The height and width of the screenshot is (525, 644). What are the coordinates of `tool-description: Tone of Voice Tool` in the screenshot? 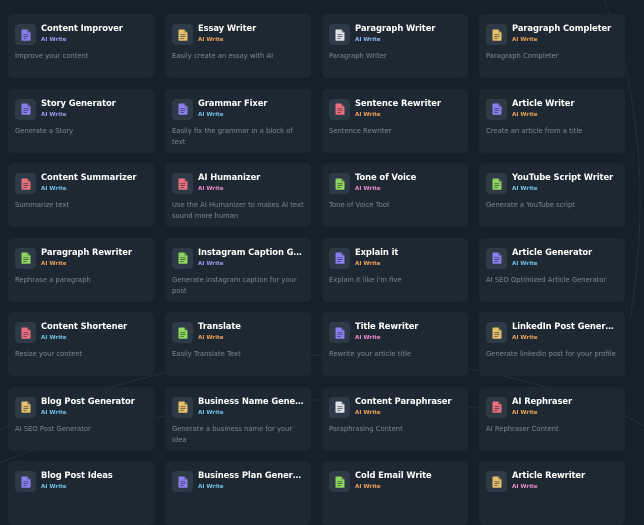 It's located at (359, 205).